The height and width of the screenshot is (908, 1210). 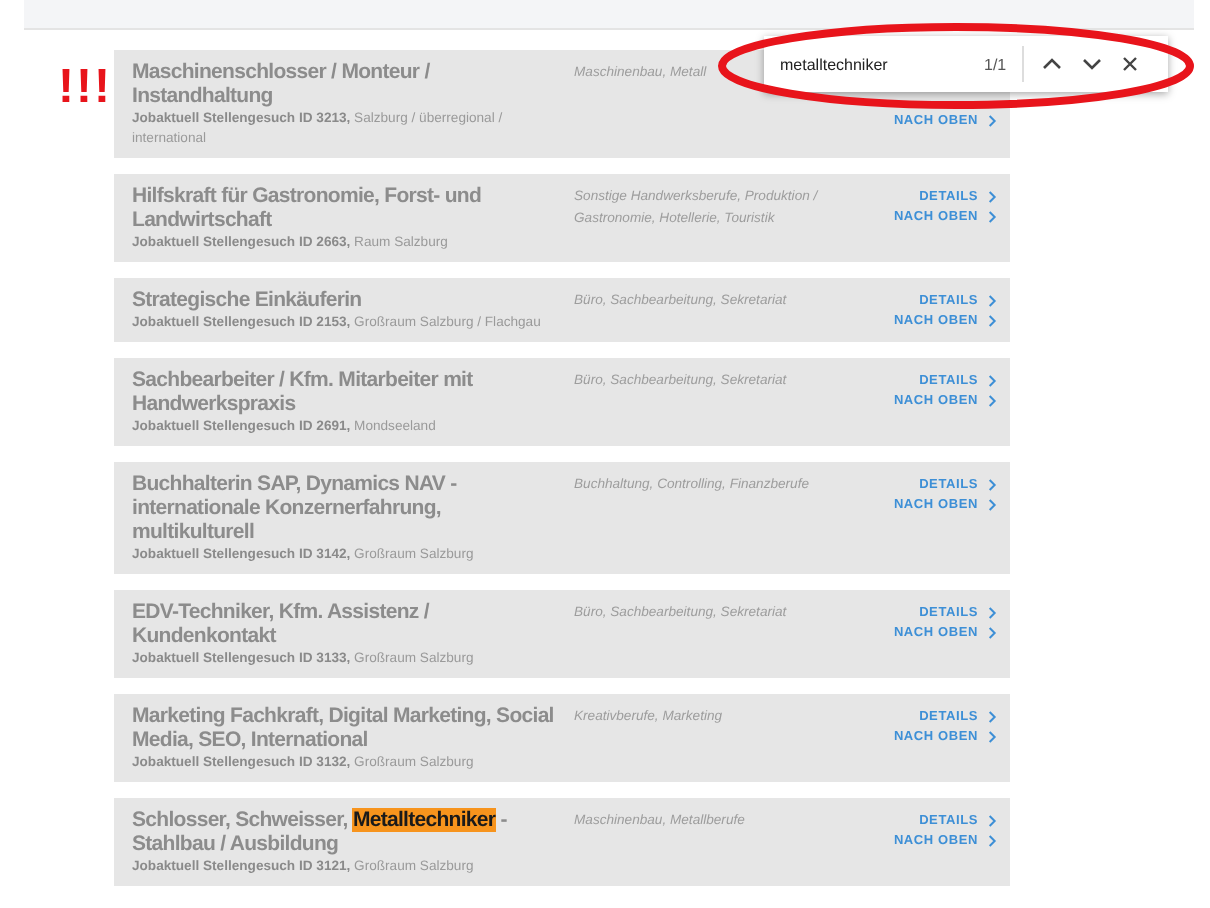 What do you see at coordinates (350, 392) in the screenshot?
I see `job-title: Sachbearbeiter / Kfm. Mitarbeiter mit Handwerkspraxis` at bounding box center [350, 392].